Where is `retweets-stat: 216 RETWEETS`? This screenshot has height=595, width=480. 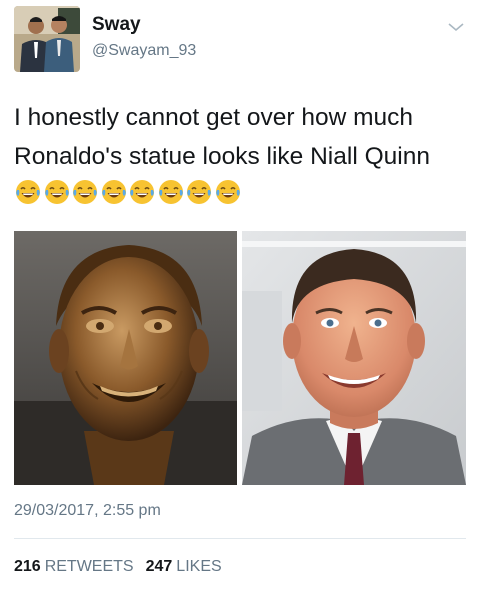 retweets-stat: 216 RETWEETS is located at coordinates (74, 567).